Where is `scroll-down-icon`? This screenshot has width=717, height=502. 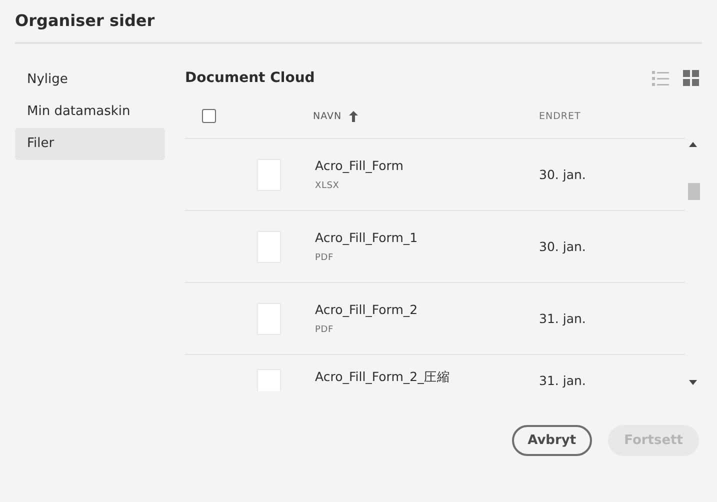
scroll-down-icon is located at coordinates (693, 382).